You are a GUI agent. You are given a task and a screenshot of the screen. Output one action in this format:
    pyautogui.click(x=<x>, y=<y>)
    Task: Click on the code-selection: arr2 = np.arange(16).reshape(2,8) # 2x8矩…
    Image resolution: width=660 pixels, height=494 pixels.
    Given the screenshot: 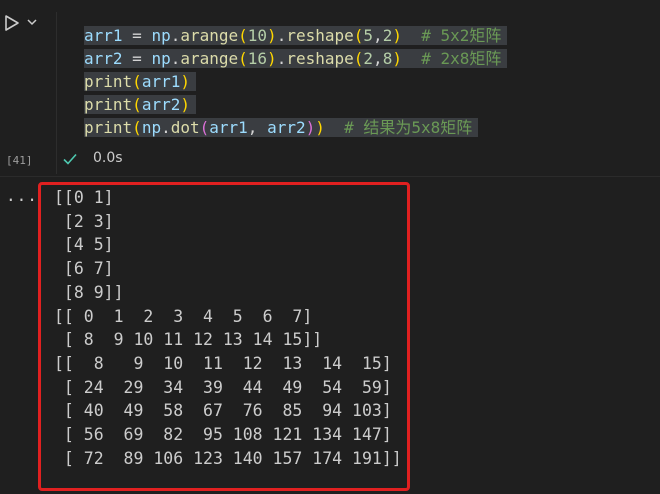 What is the action you would take?
    pyautogui.click(x=296, y=58)
    